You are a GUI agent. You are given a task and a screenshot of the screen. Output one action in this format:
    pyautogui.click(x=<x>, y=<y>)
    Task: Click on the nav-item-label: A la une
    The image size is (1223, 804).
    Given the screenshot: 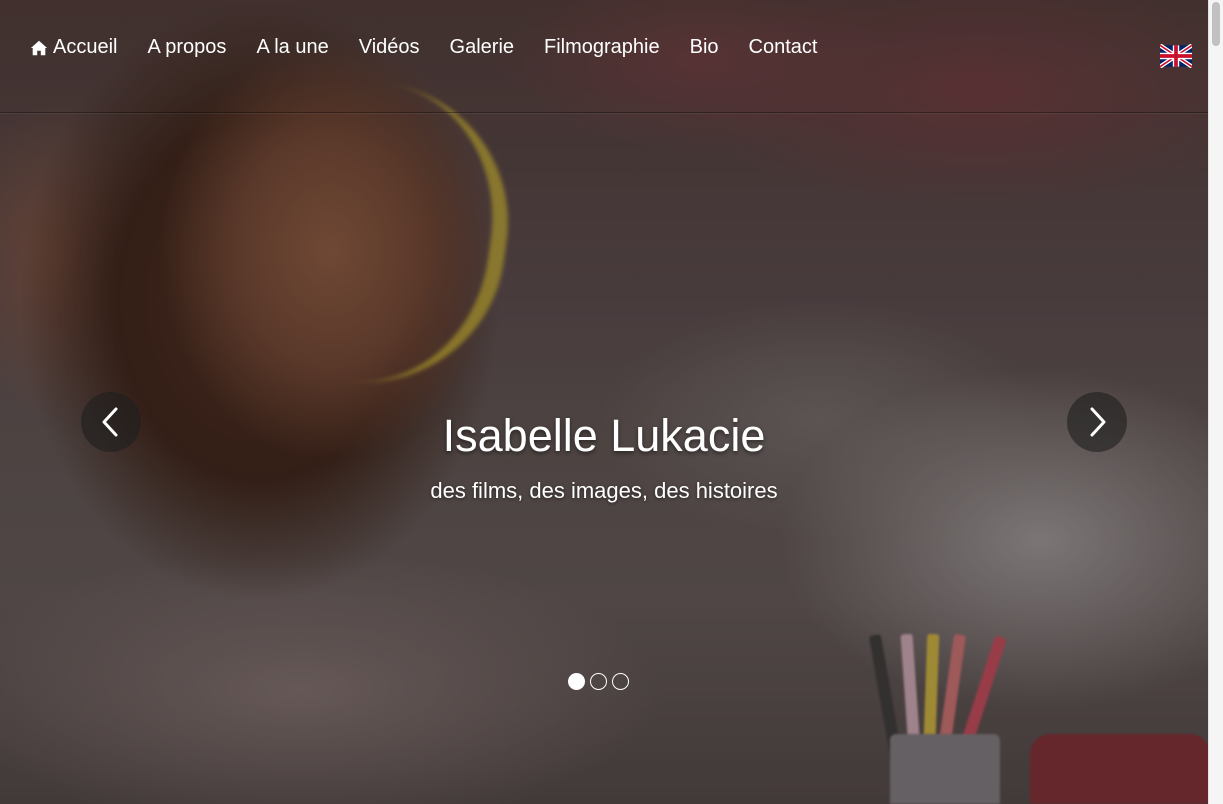 What is the action you would take?
    pyautogui.click(x=292, y=47)
    